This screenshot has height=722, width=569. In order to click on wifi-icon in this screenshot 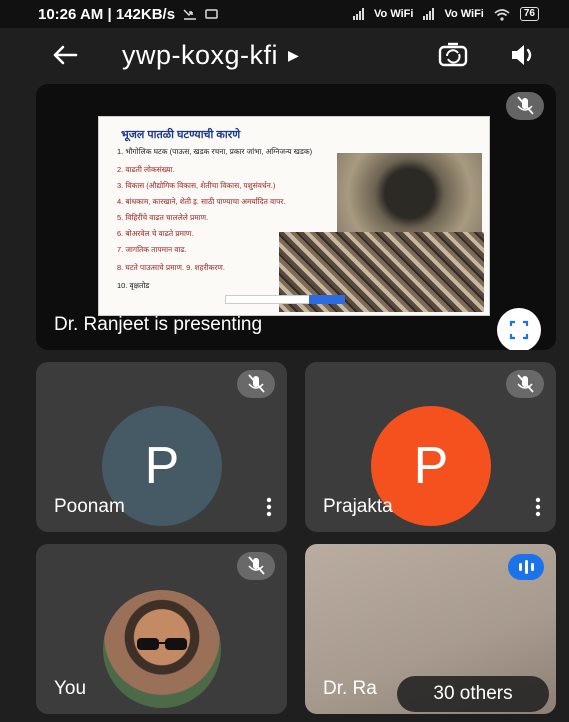, I will do `click(502, 14)`.